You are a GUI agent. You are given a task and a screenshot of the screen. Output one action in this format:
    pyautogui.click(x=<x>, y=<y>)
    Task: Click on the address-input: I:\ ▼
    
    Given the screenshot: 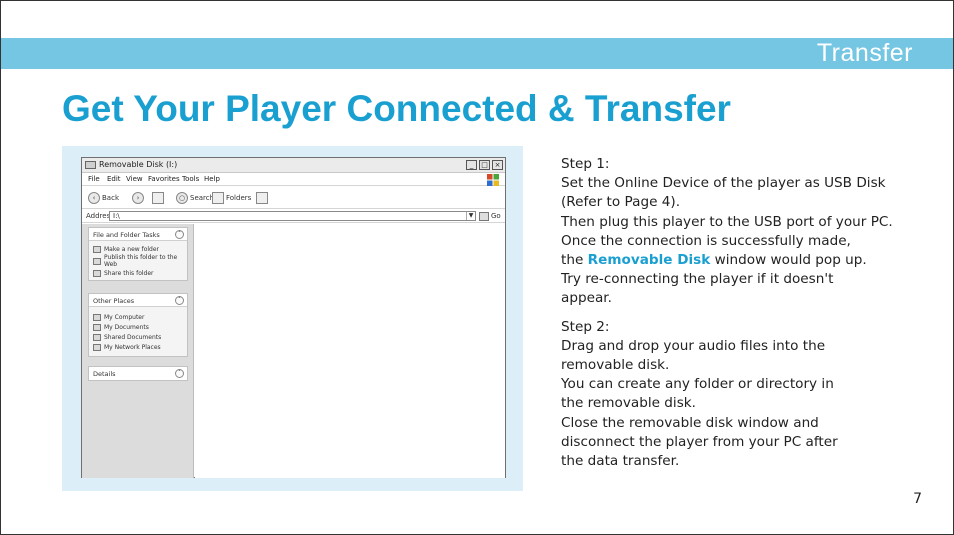 What is the action you would take?
    pyautogui.click(x=292, y=216)
    